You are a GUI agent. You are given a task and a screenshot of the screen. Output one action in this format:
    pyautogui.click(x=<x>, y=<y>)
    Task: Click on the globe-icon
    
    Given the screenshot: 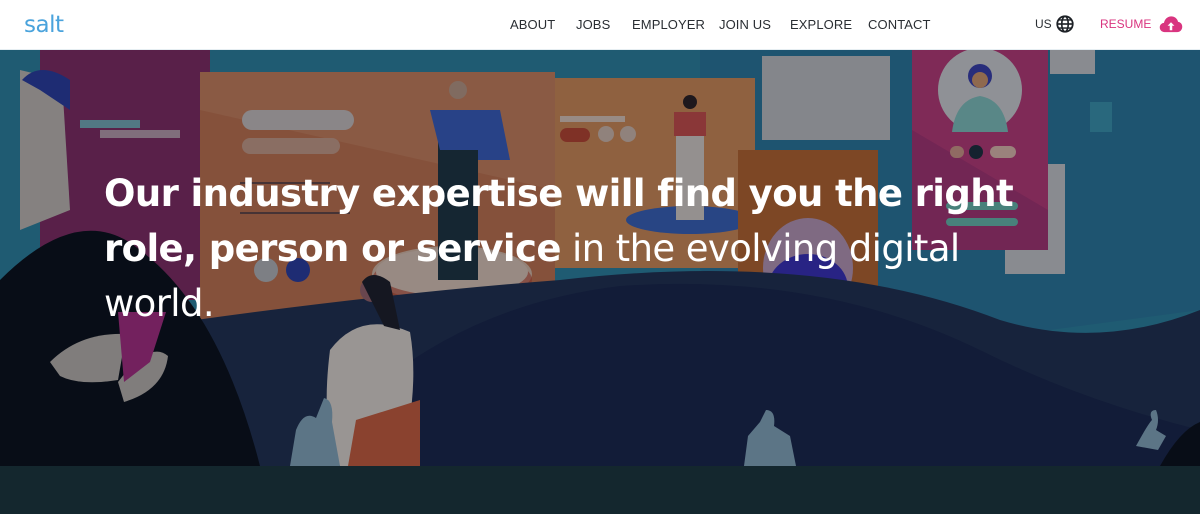 What is the action you would take?
    pyautogui.click(x=1065, y=24)
    